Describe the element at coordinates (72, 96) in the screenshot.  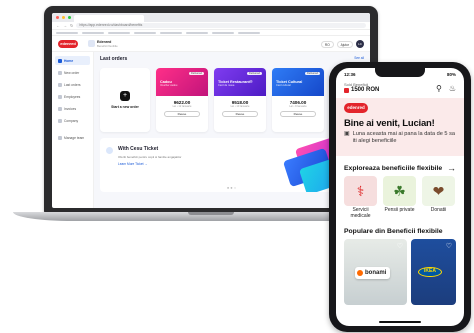
I see `sidebar-item-employees: Employees` at that location.